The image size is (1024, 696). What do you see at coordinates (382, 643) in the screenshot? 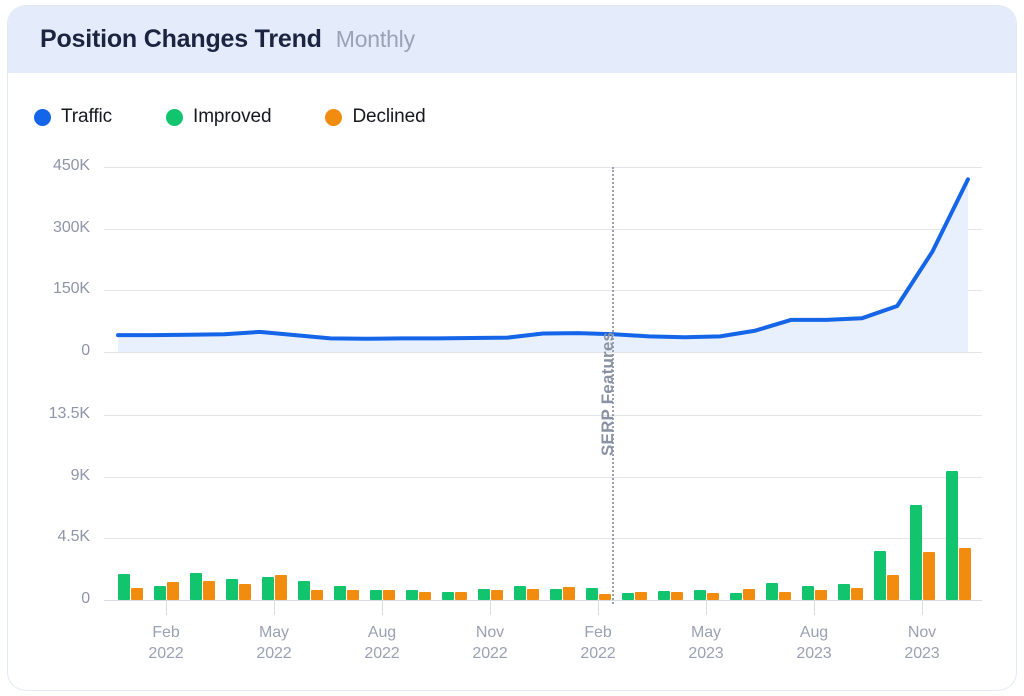
I see `x-axis-tick-label: Aug 2022` at bounding box center [382, 643].